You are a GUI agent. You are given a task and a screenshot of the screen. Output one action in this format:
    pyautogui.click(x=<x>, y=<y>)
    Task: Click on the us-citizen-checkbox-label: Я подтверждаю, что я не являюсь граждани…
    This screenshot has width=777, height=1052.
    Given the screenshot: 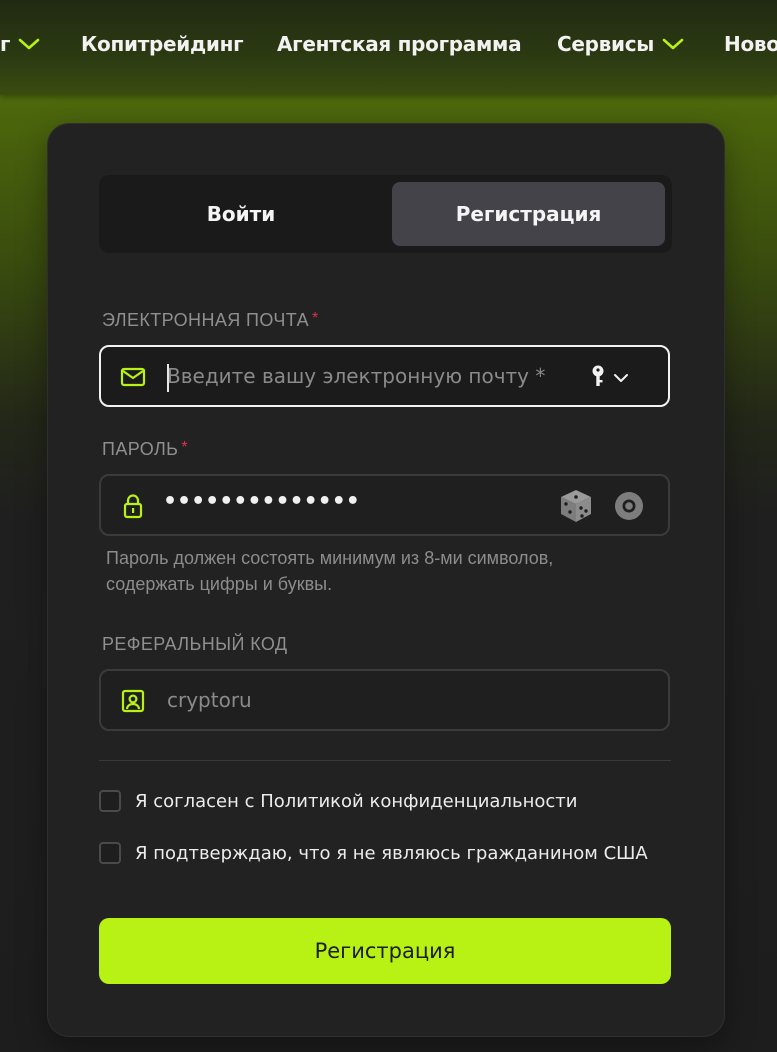 What is the action you would take?
    pyautogui.click(x=391, y=853)
    